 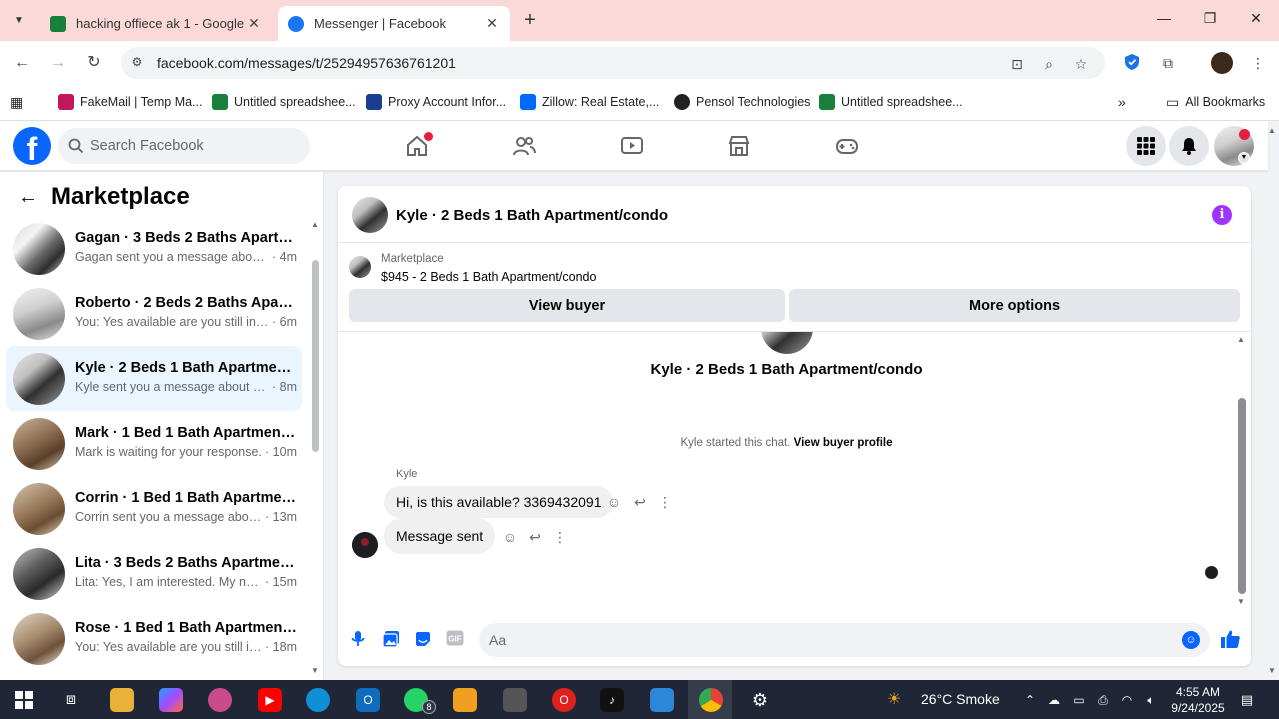 What do you see at coordinates (315, 224) in the screenshot?
I see `sidebar-scroll-up-icon: ▲` at bounding box center [315, 224].